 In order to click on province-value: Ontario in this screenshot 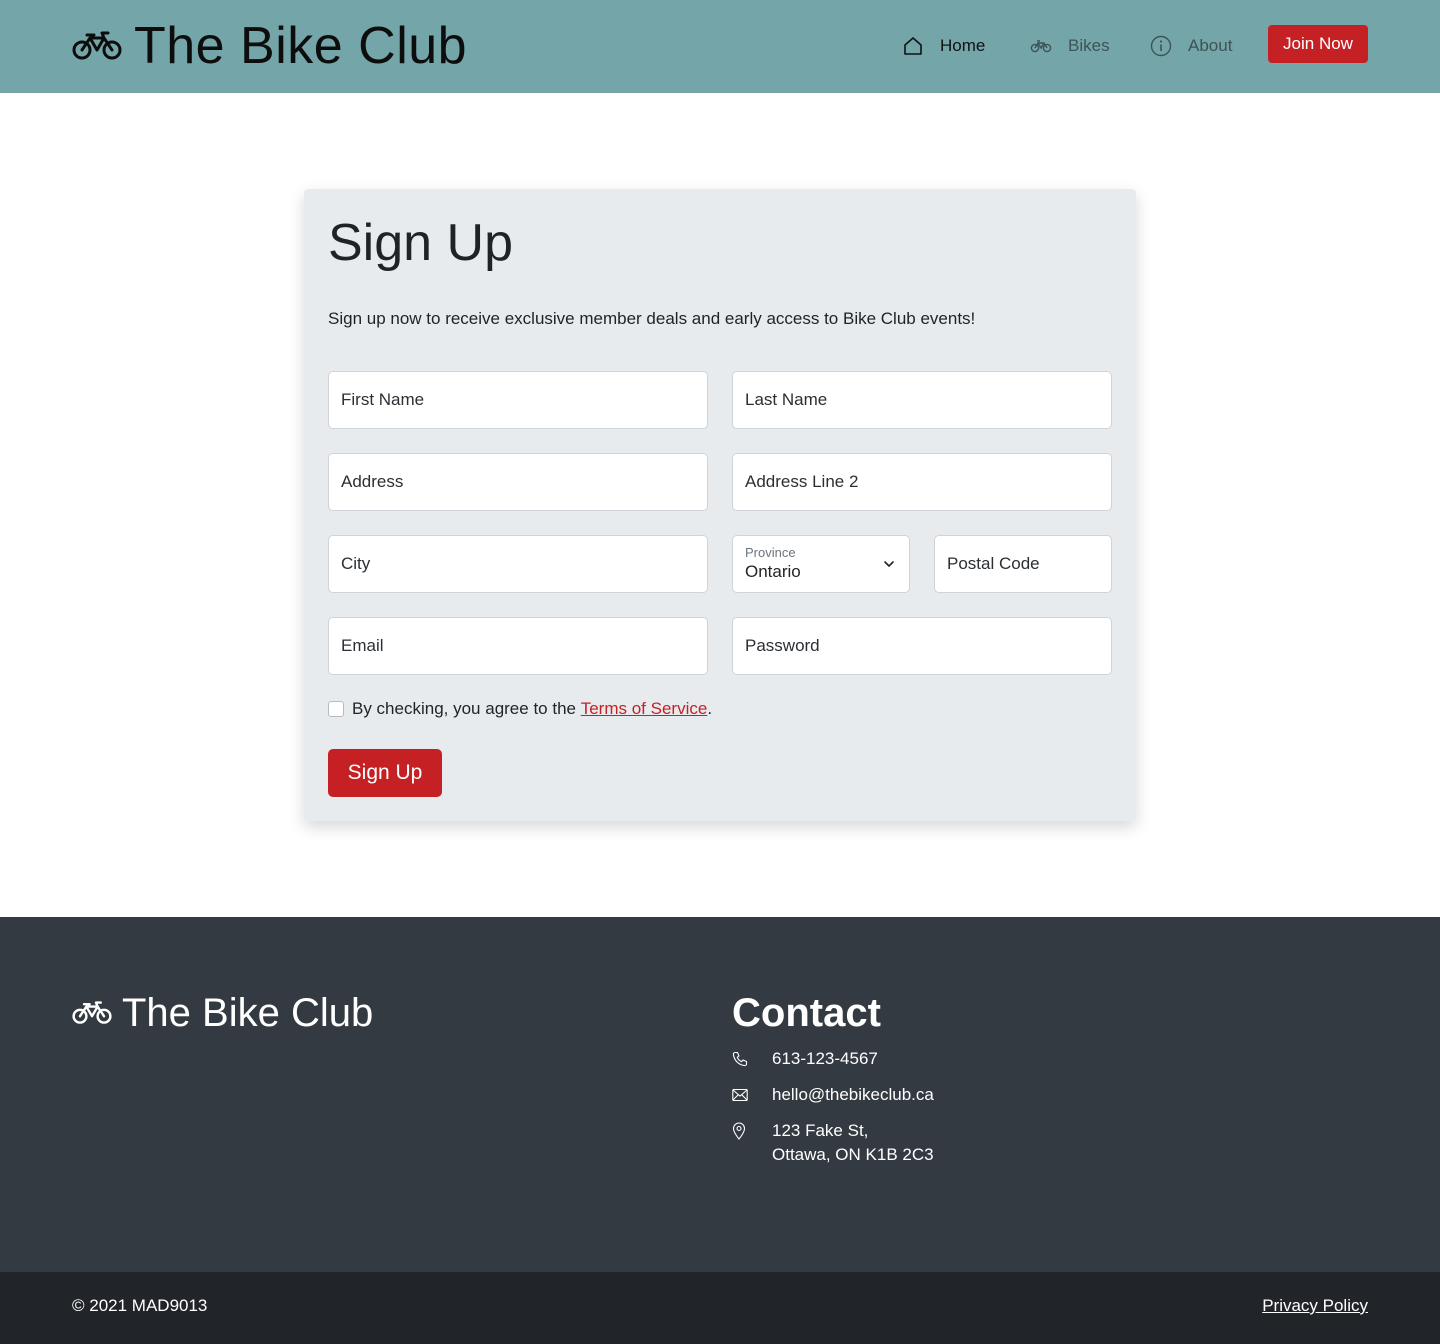, I will do `click(773, 571)`.